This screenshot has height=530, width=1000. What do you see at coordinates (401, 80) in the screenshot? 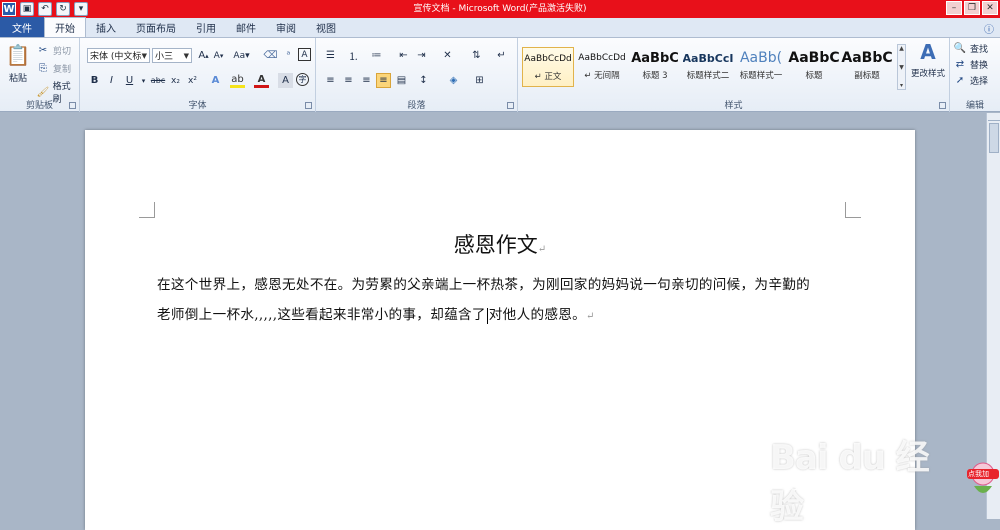
I see `distributed-icon: ▤` at bounding box center [401, 80].